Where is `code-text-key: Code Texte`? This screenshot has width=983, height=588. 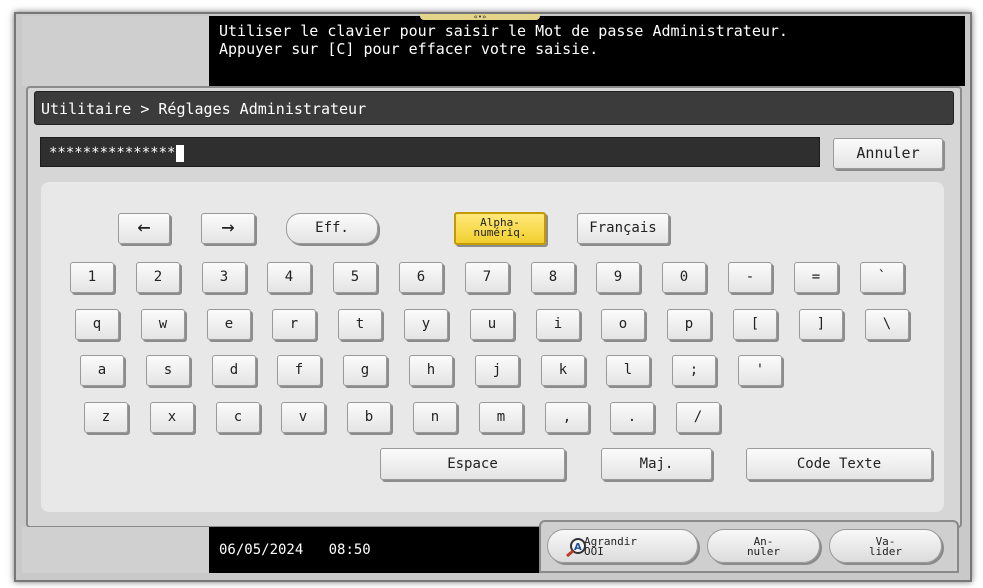
code-text-key: Code Texte is located at coordinates (839, 464).